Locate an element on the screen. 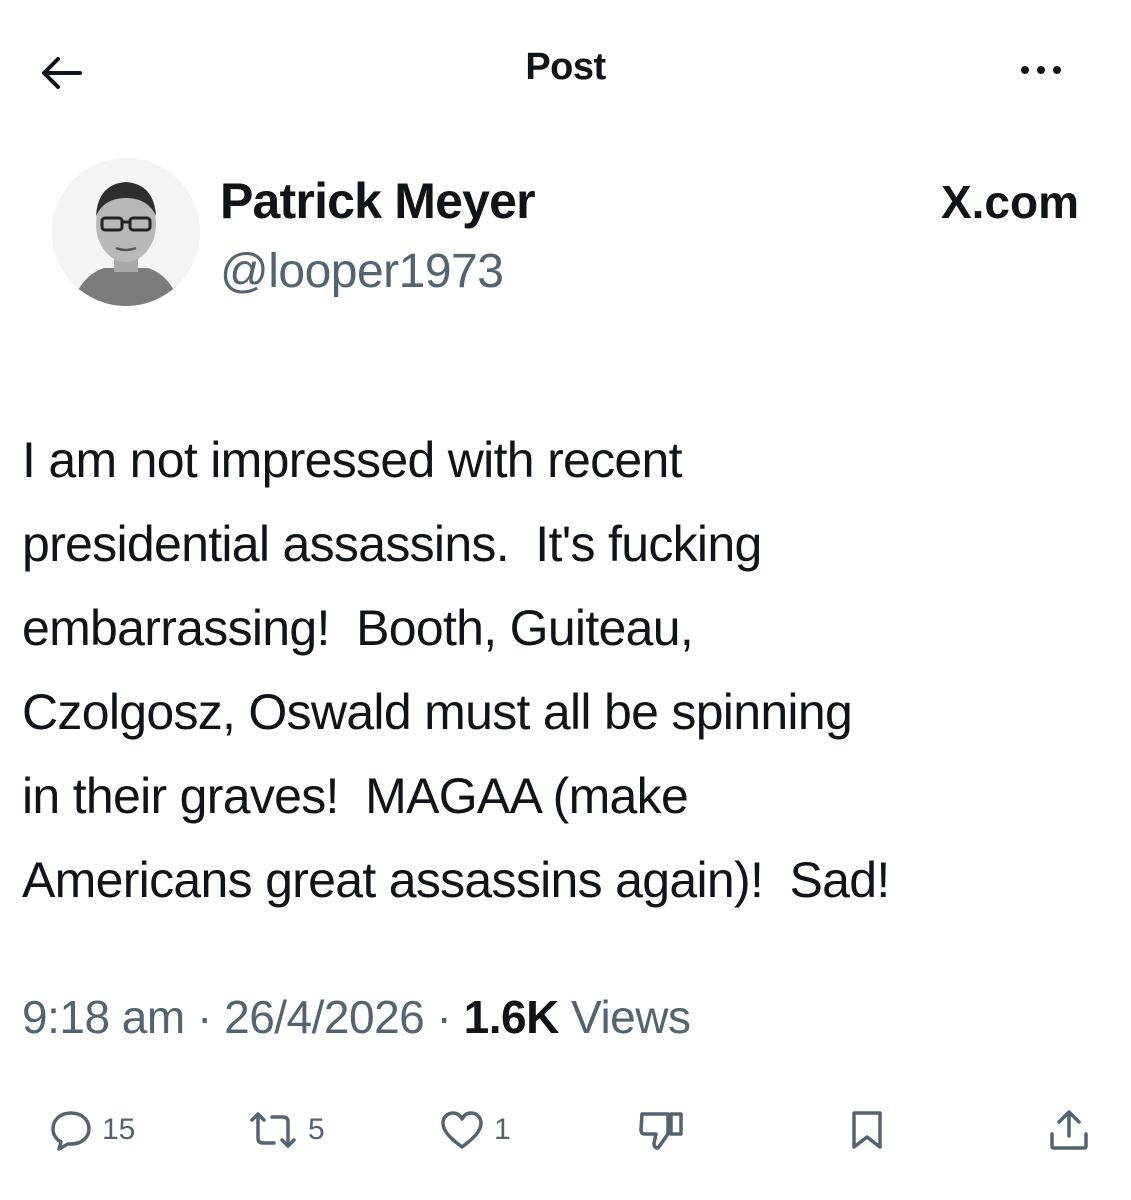  profile-photo is located at coordinates (126, 232).